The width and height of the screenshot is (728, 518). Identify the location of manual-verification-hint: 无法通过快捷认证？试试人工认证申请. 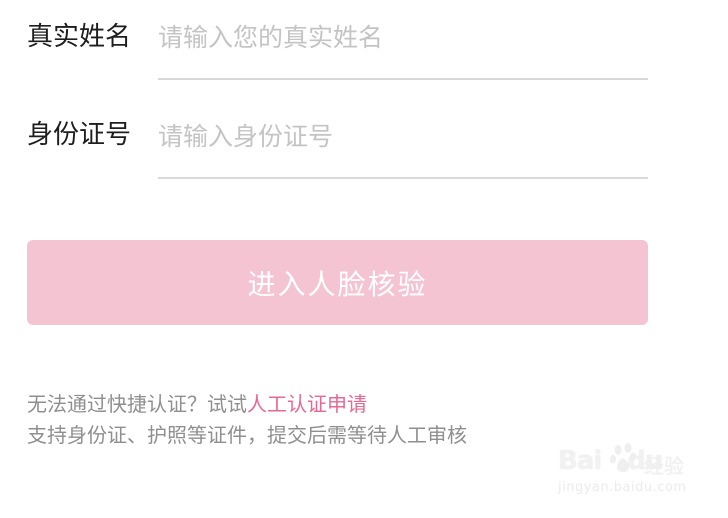
(197, 404).